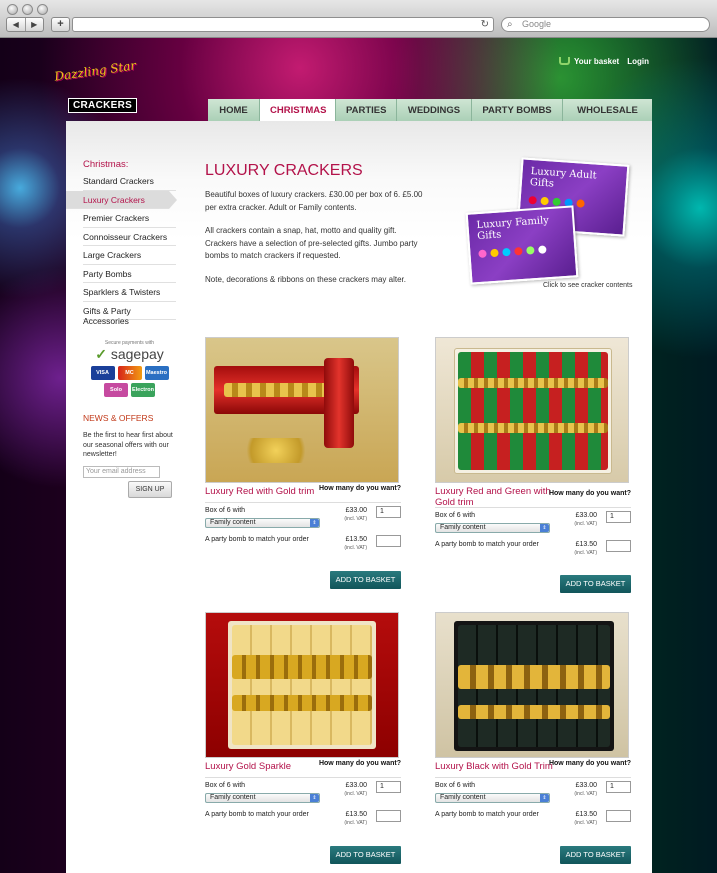 This screenshot has height=873, width=717. I want to click on sidebar-item-premier-crackers: Premier Crackers, so click(129, 218).